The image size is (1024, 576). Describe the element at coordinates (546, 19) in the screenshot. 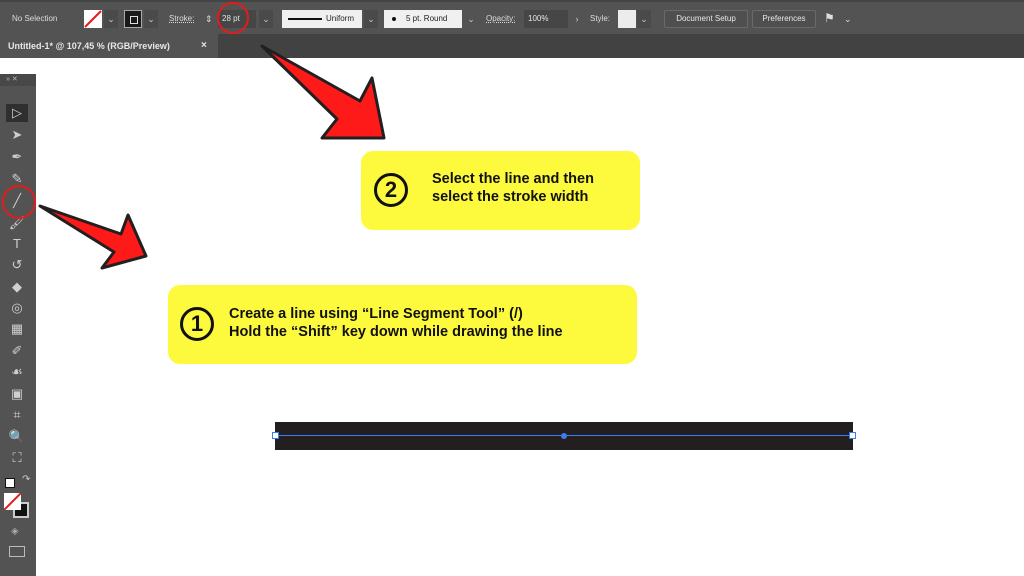

I see `opacity-input: 100%` at that location.